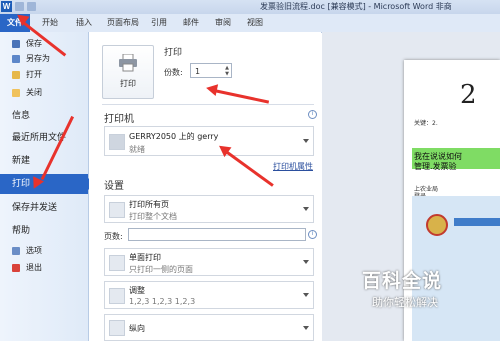 Image resolution: width=500 pixels, height=341 pixels. I want to click on printer-icon, so click(128, 63).